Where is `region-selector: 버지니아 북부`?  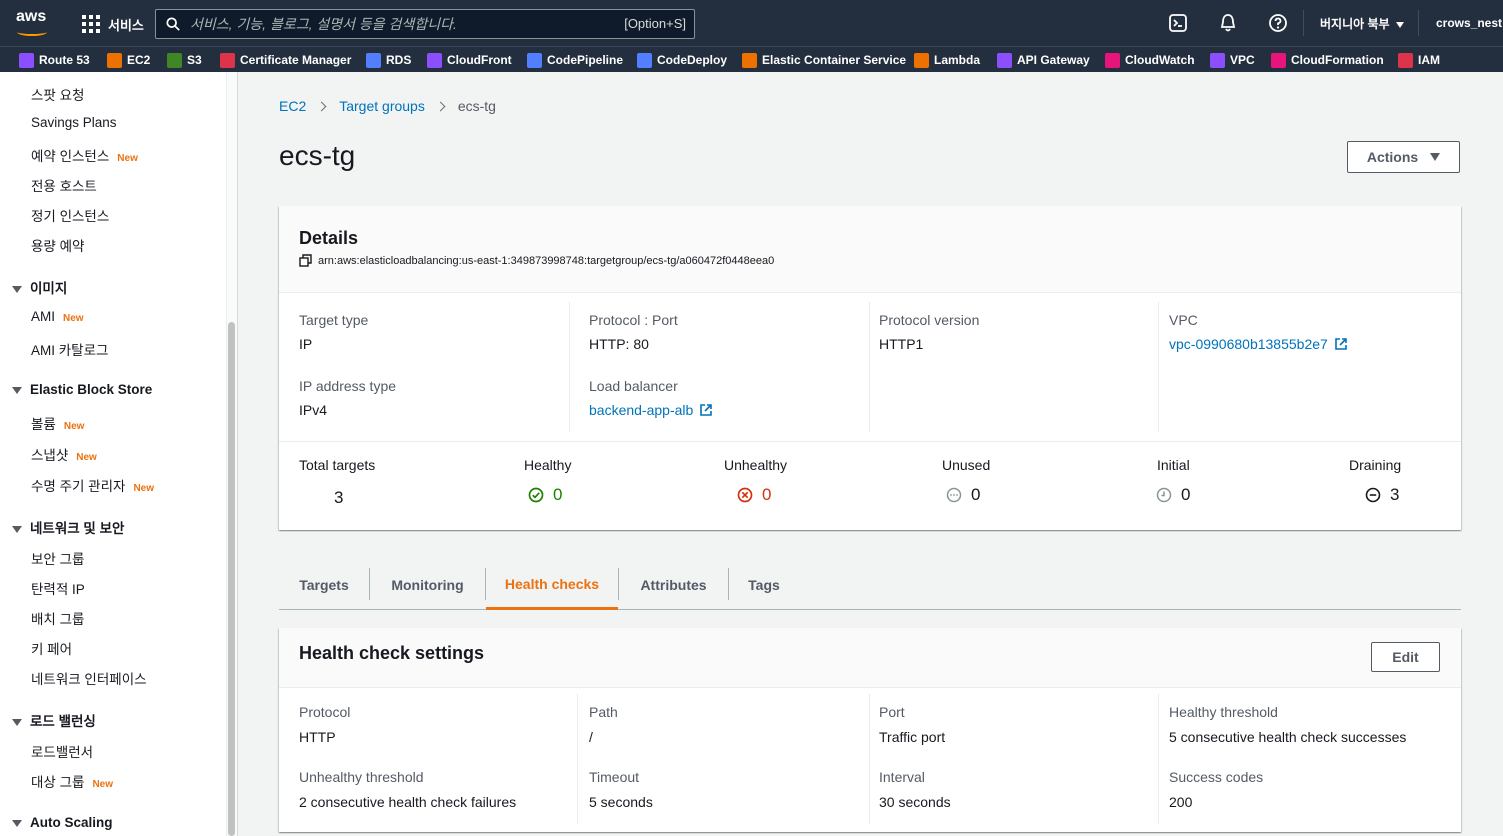 region-selector: 버지니아 북부 is located at coordinates (1362, 23).